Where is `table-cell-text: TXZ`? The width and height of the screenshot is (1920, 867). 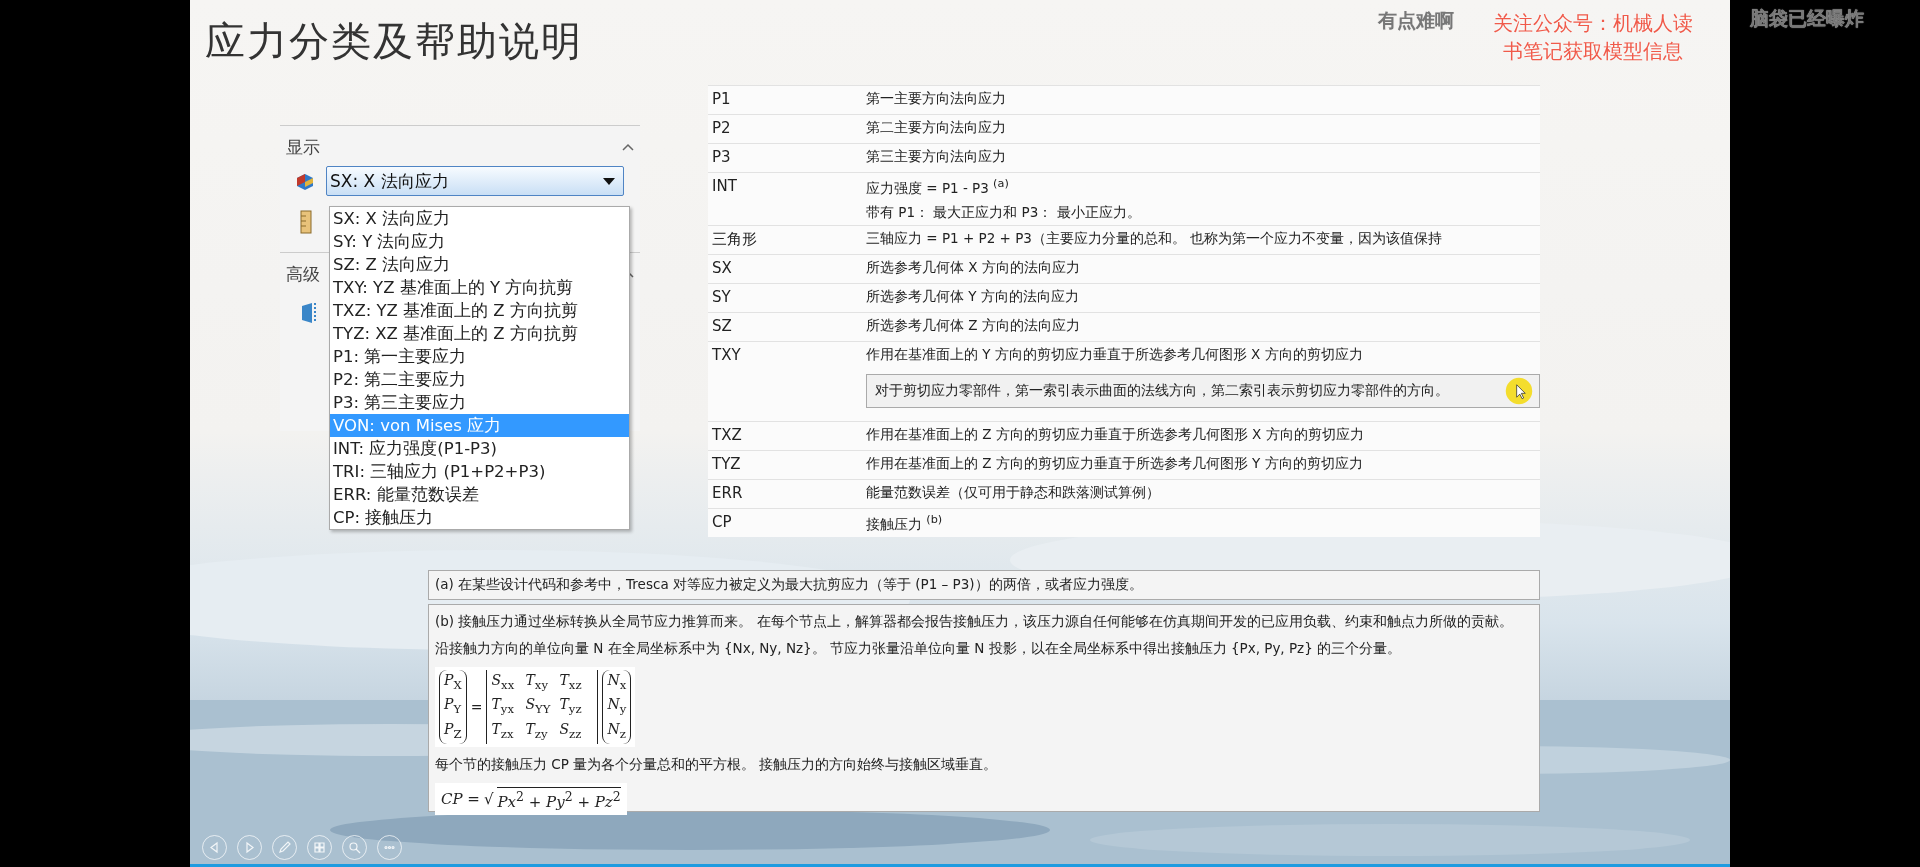
table-cell-text: TXZ is located at coordinates (727, 435).